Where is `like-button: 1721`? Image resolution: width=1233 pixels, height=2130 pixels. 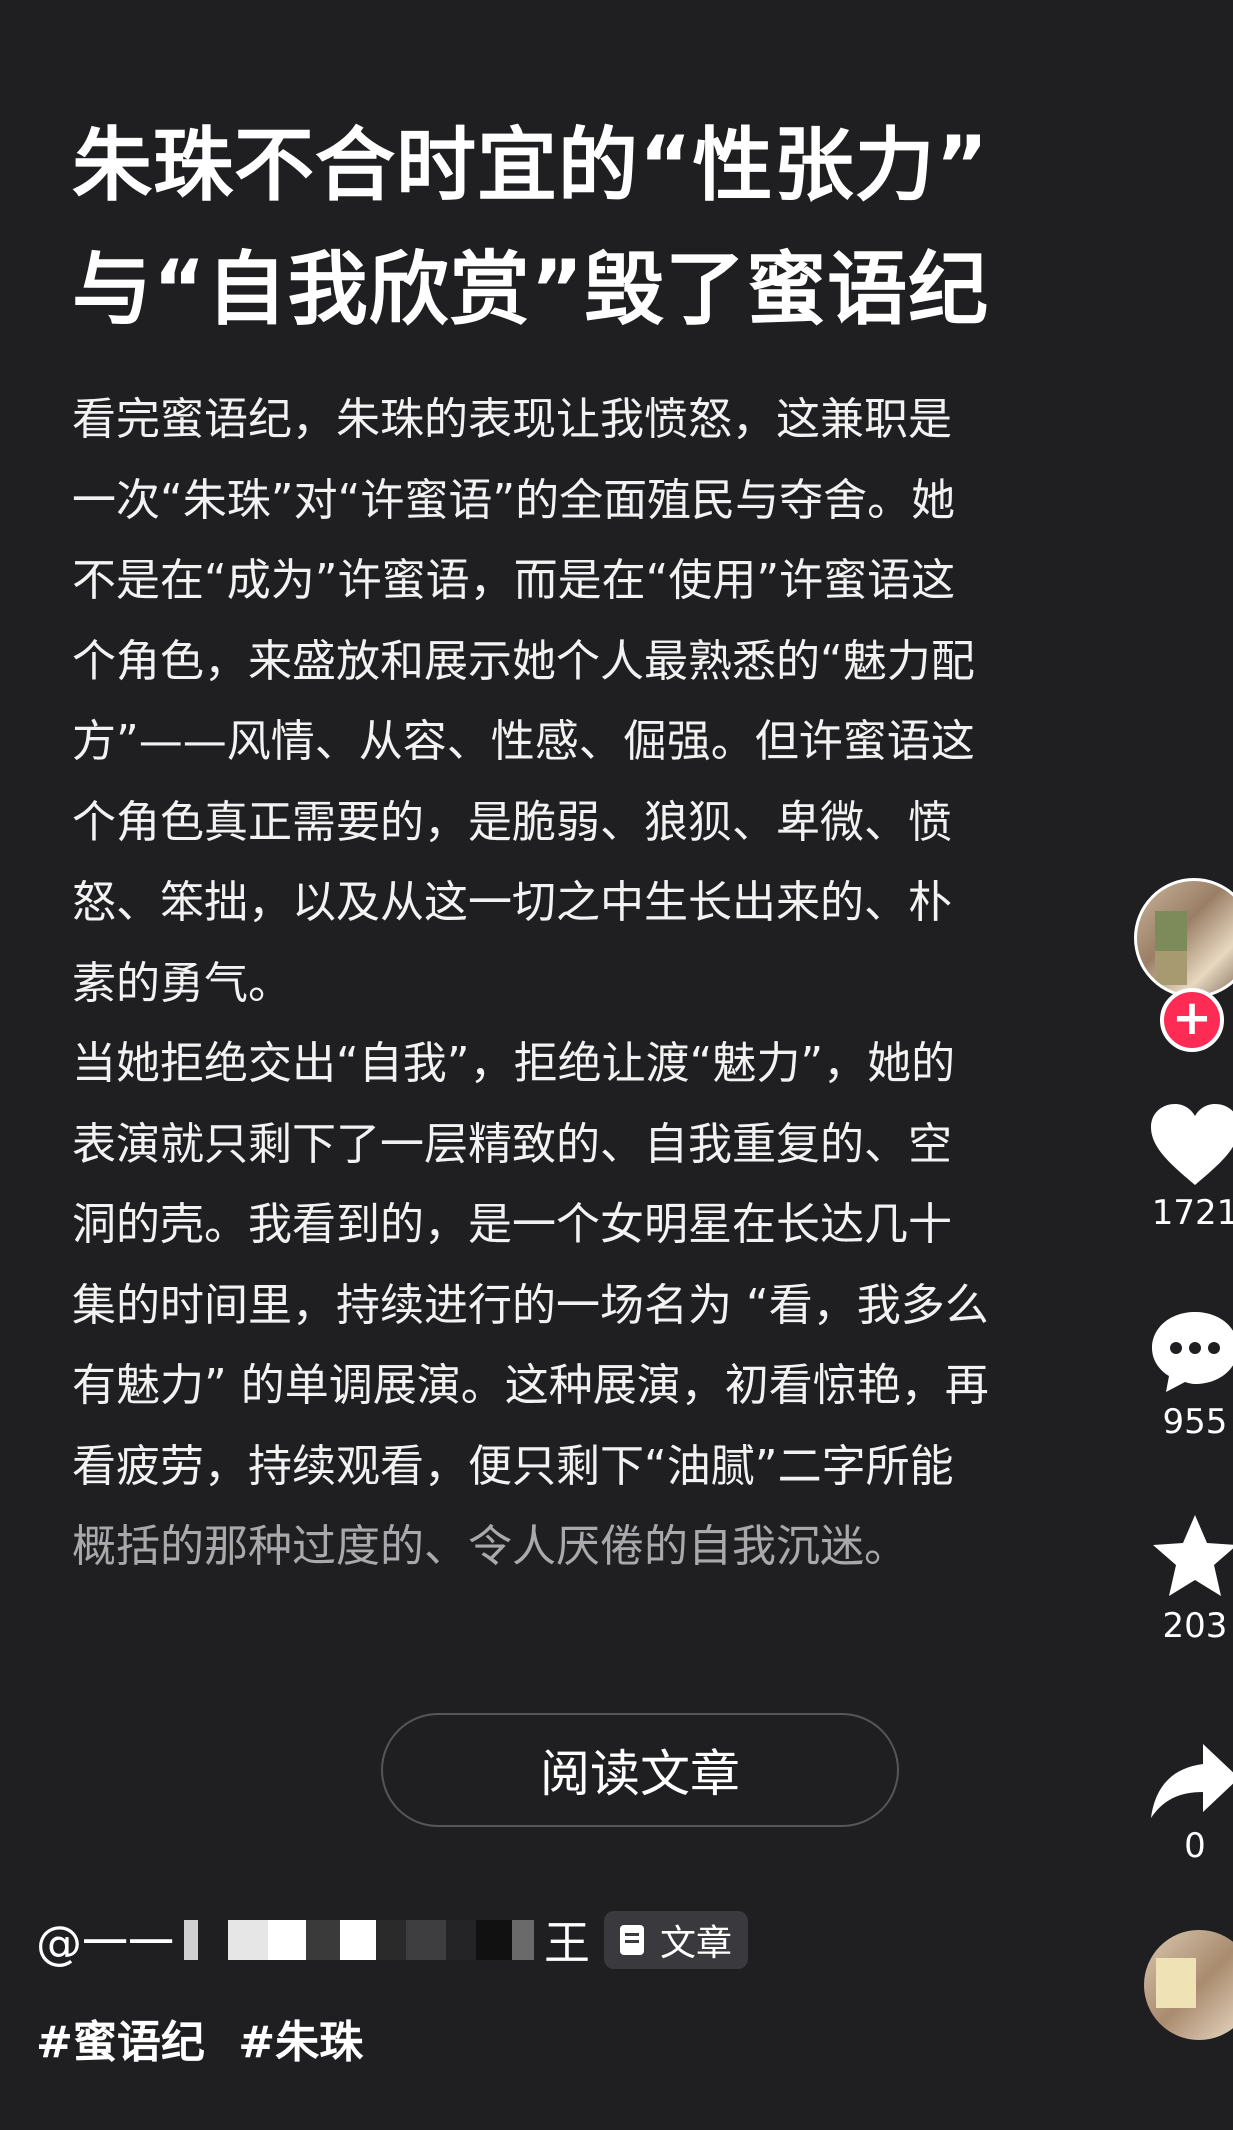
like-button: 1721 is located at coordinates (1181, 1168).